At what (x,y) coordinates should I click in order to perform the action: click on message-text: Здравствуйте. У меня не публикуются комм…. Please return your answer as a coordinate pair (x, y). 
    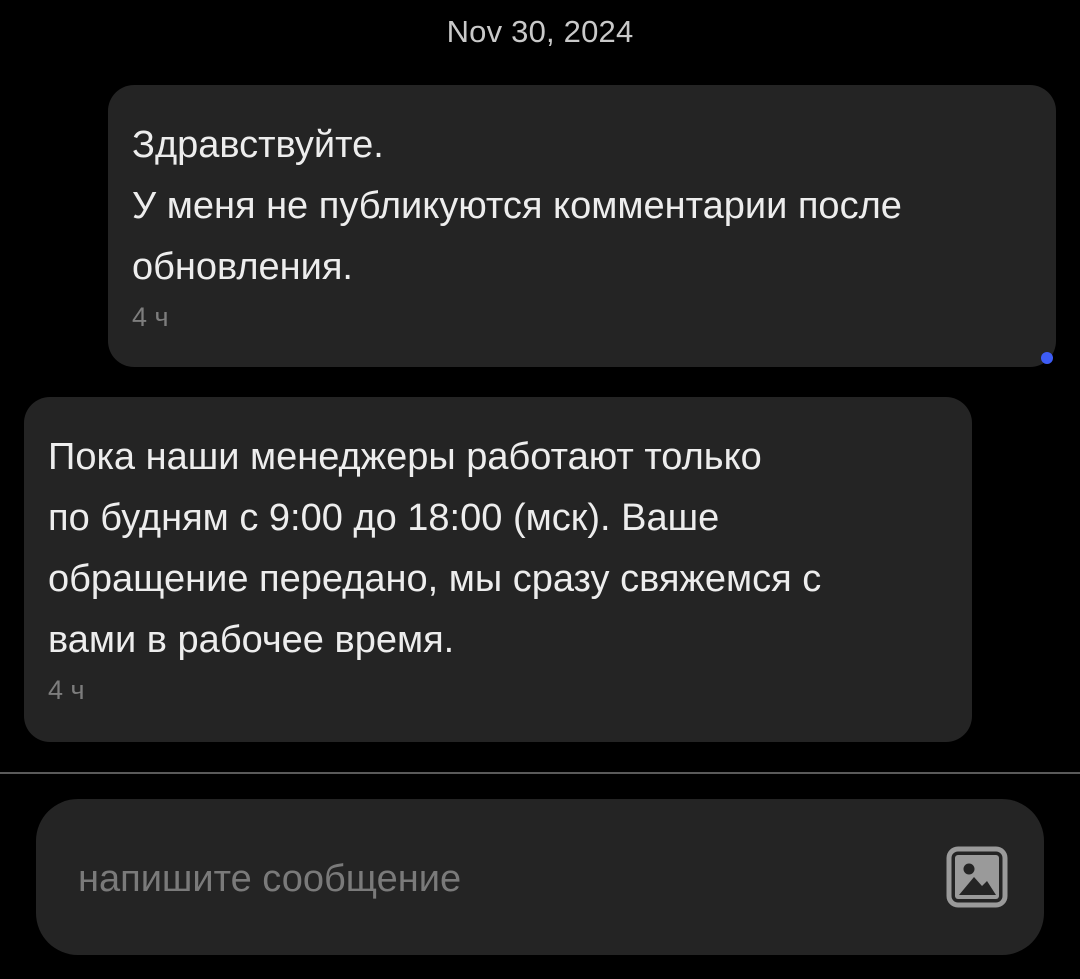
    Looking at the image, I should click on (517, 206).